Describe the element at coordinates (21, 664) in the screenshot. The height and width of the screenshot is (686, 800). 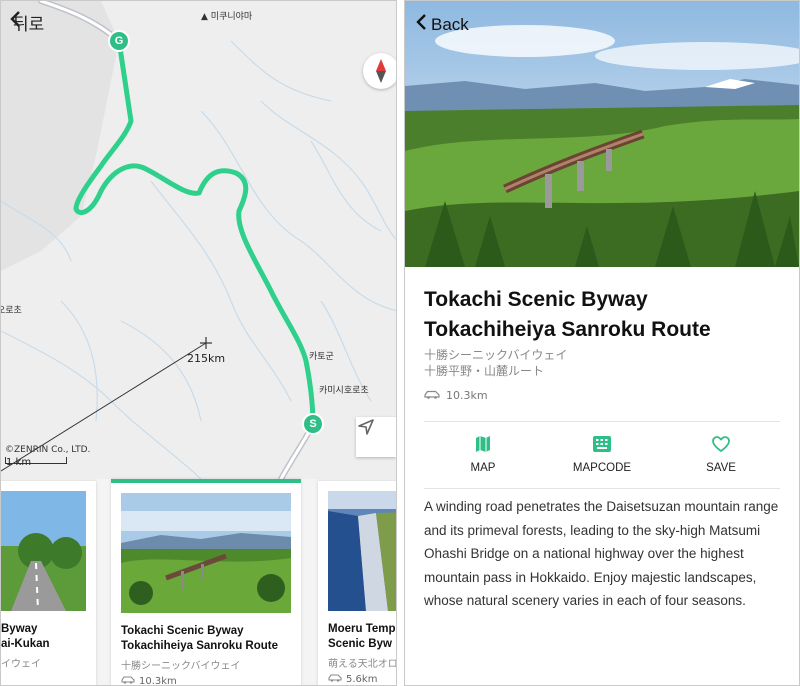
I see `route-jp-name: イウェイ` at that location.